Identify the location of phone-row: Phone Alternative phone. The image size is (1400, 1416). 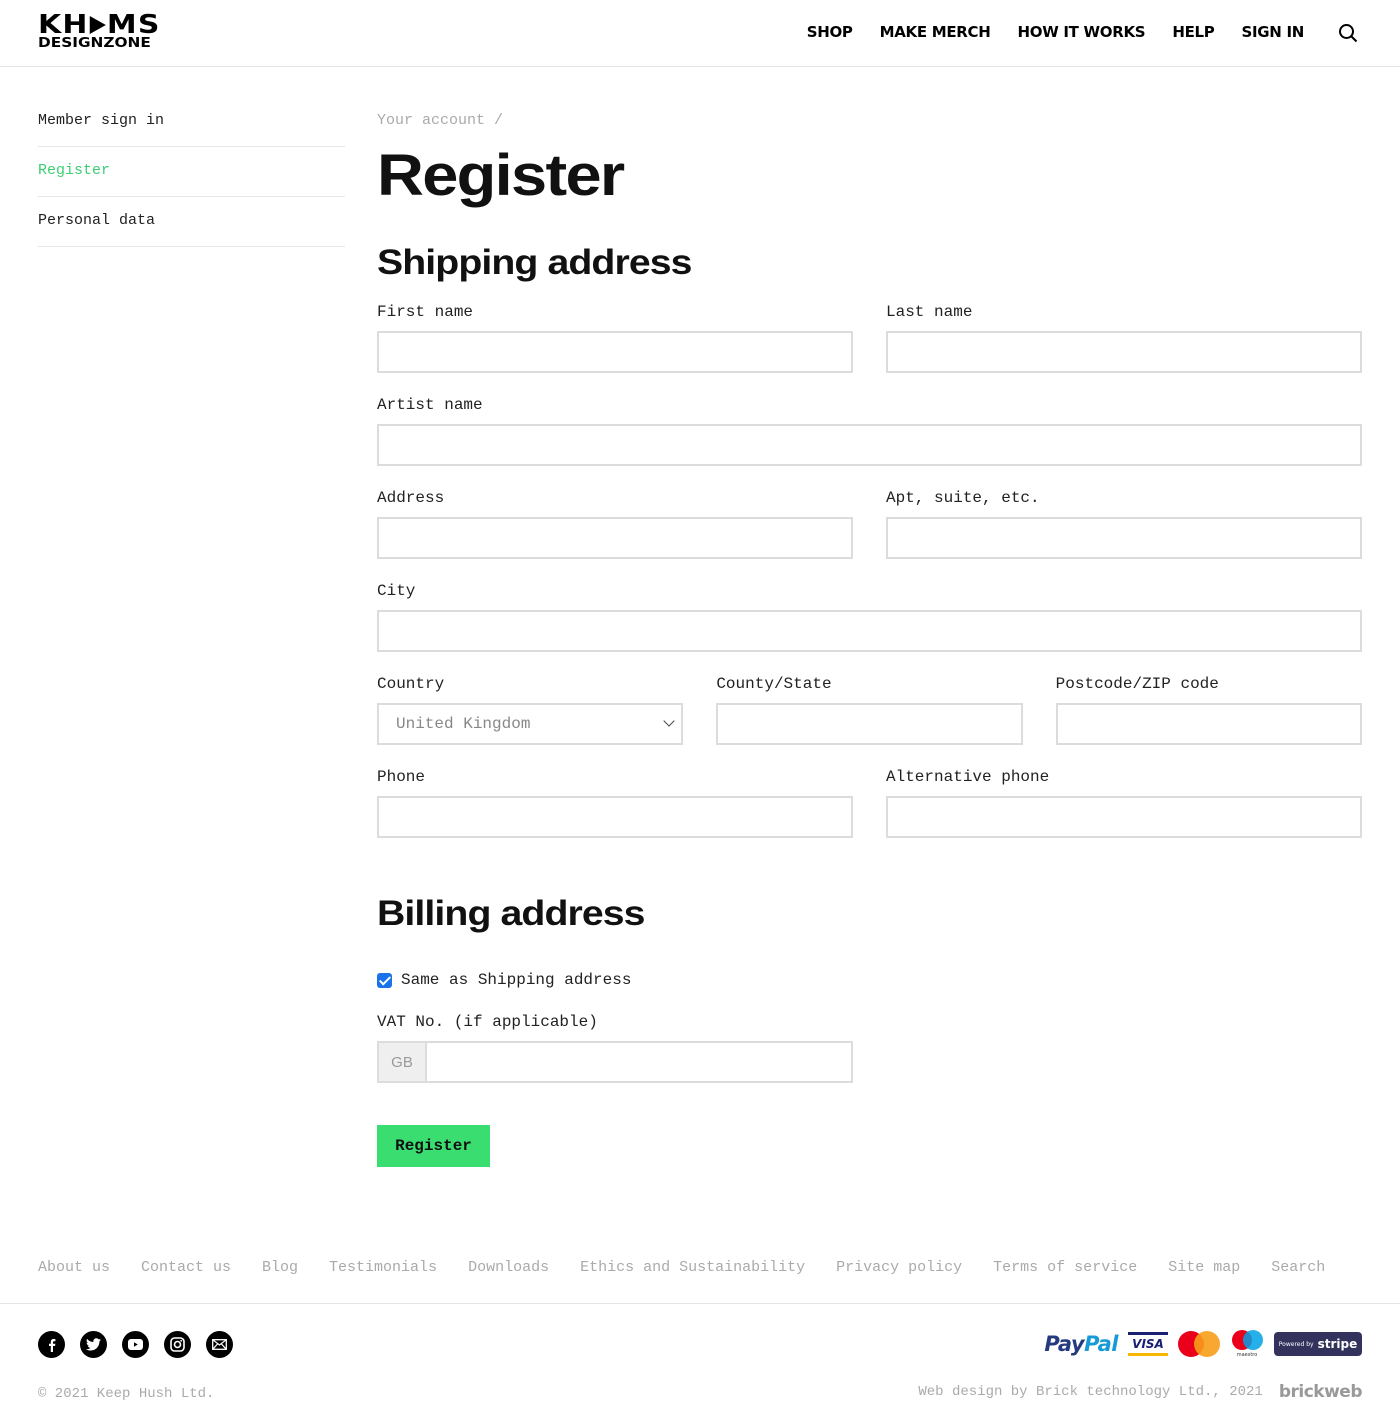
(869, 791).